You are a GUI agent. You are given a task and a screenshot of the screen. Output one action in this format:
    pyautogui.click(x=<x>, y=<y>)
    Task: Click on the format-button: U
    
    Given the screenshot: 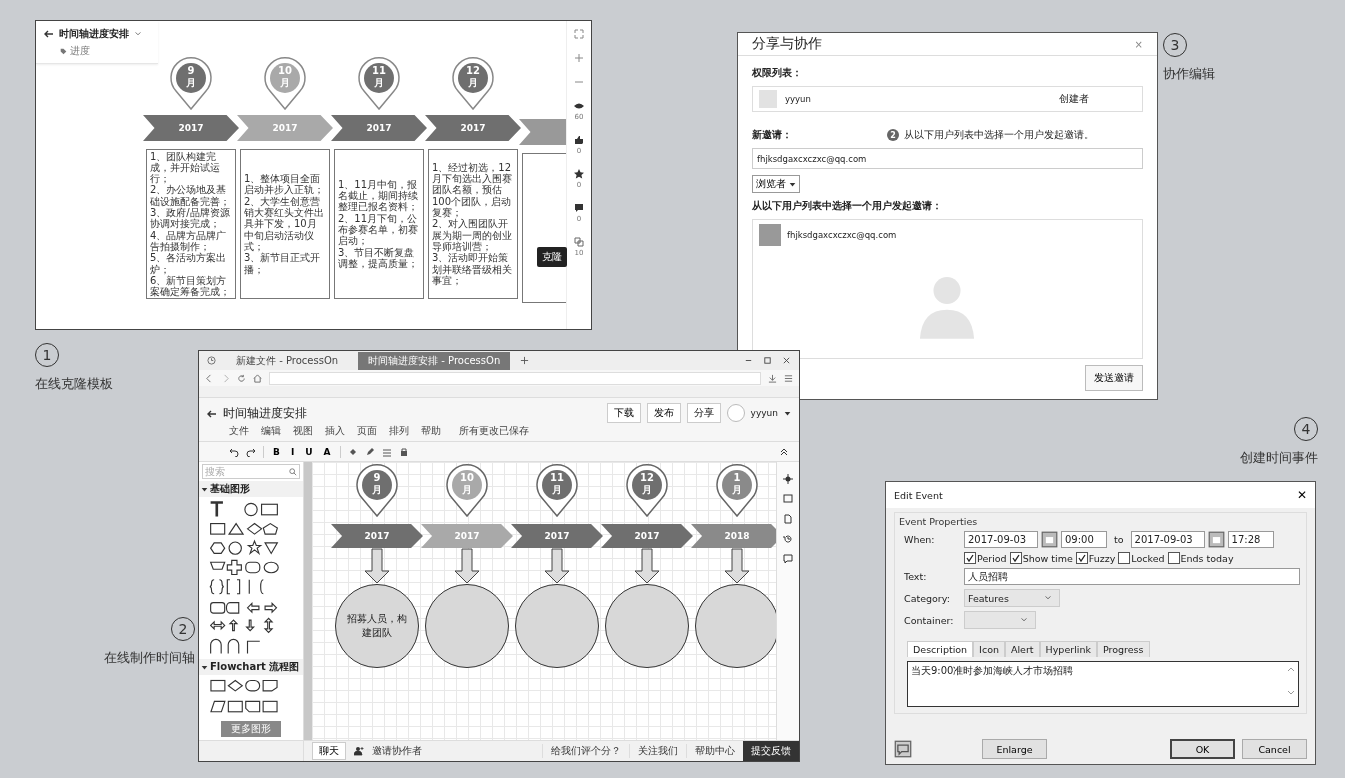 What is the action you would take?
    pyautogui.click(x=309, y=451)
    